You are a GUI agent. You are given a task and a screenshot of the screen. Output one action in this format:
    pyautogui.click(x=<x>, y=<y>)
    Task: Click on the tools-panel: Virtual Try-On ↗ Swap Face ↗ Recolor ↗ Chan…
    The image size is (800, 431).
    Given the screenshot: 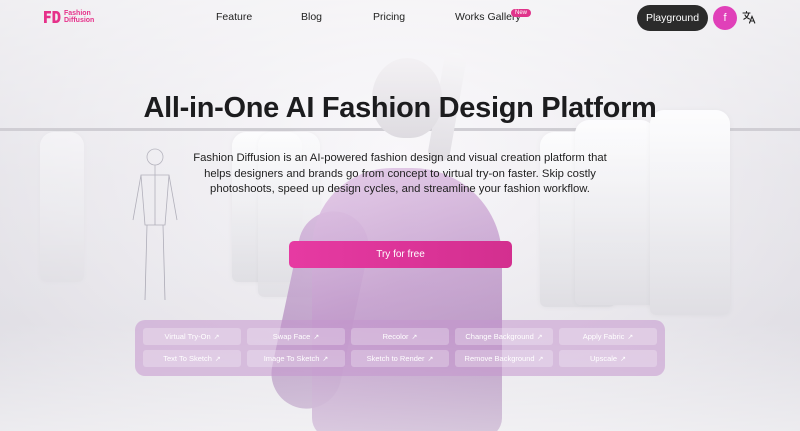 What is the action you would take?
    pyautogui.click(x=400, y=348)
    